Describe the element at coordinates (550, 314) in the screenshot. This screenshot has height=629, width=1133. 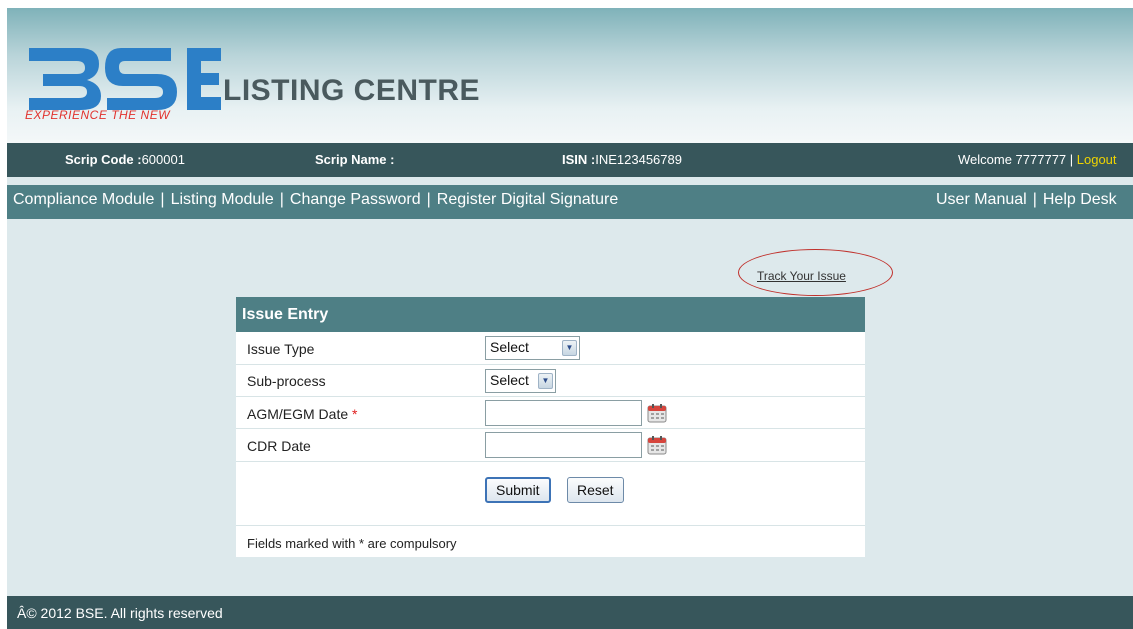
I see `form-title: Issue Entry` at that location.